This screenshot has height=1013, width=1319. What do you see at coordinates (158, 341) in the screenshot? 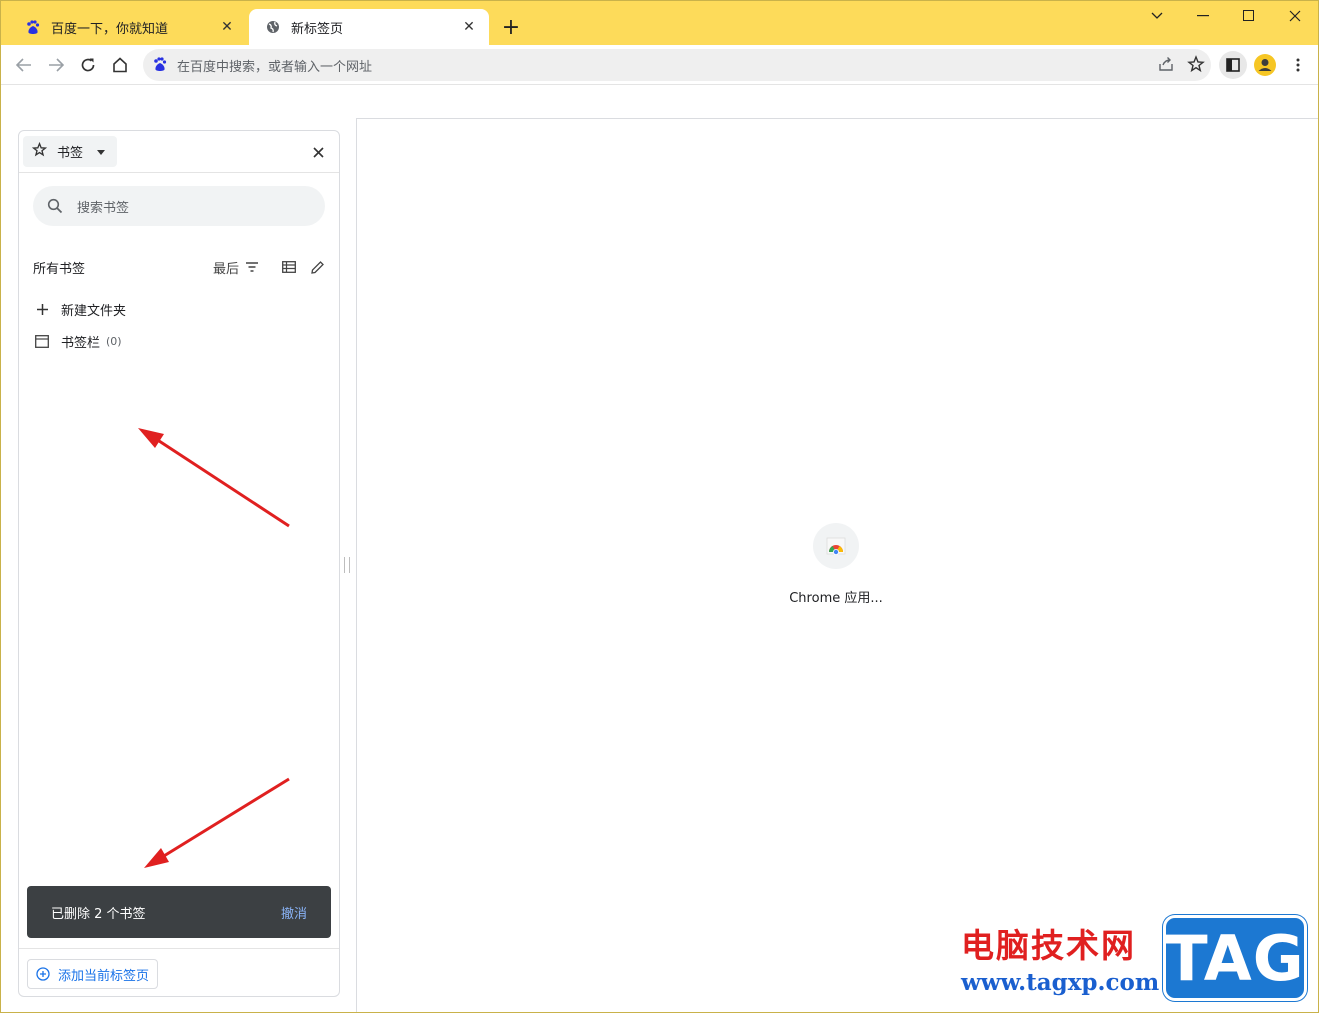
I see `bookmarks-bar-folder: 书签栏 (0)` at bounding box center [158, 341].